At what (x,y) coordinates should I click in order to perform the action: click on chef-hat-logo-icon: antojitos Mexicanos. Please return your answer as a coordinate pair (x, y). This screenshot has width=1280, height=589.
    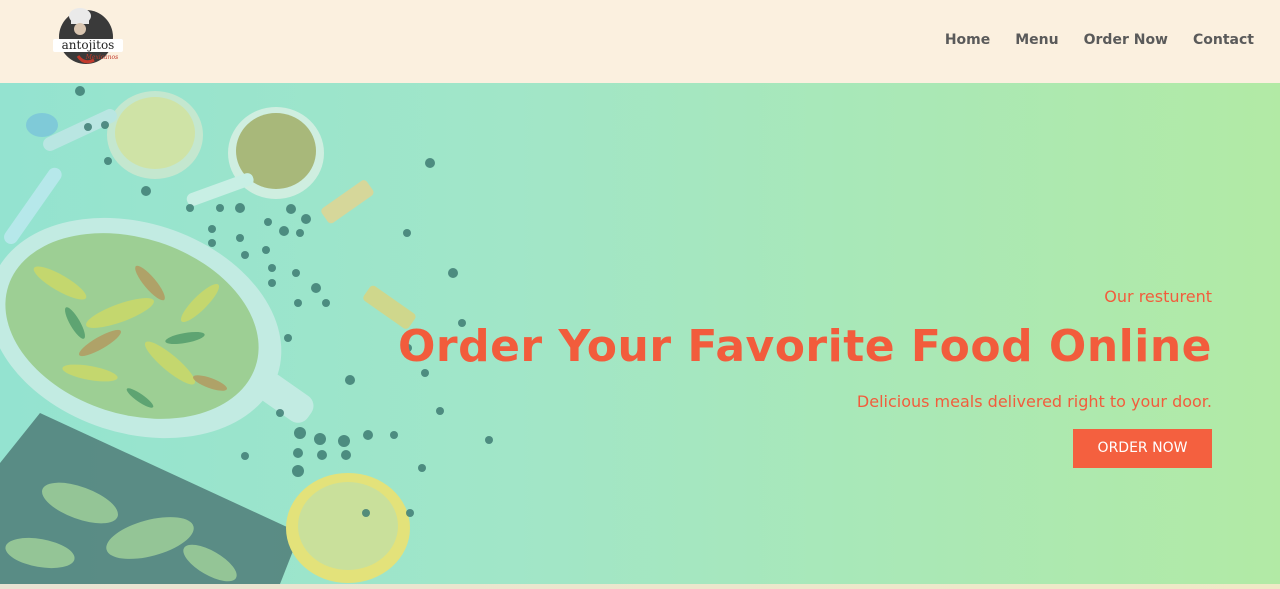
    Looking at the image, I should click on (88, 36).